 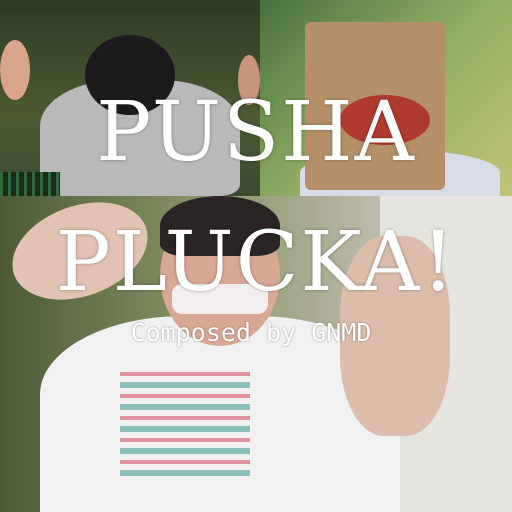 I want to click on title-line-1: PUSHA, so click(x=256, y=132).